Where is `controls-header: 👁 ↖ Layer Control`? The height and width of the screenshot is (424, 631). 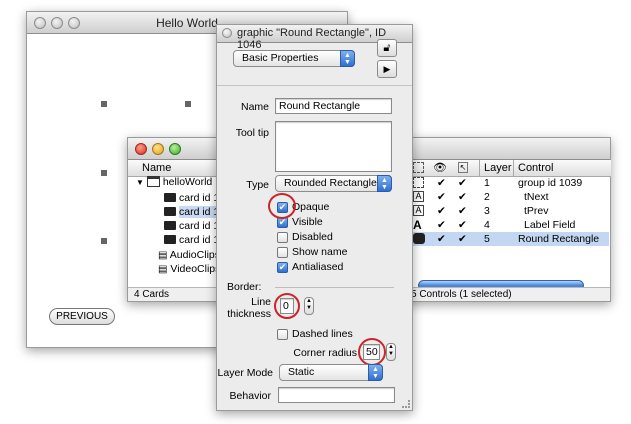 controls-header: 👁 ↖ Layer Control is located at coordinates (511, 168).